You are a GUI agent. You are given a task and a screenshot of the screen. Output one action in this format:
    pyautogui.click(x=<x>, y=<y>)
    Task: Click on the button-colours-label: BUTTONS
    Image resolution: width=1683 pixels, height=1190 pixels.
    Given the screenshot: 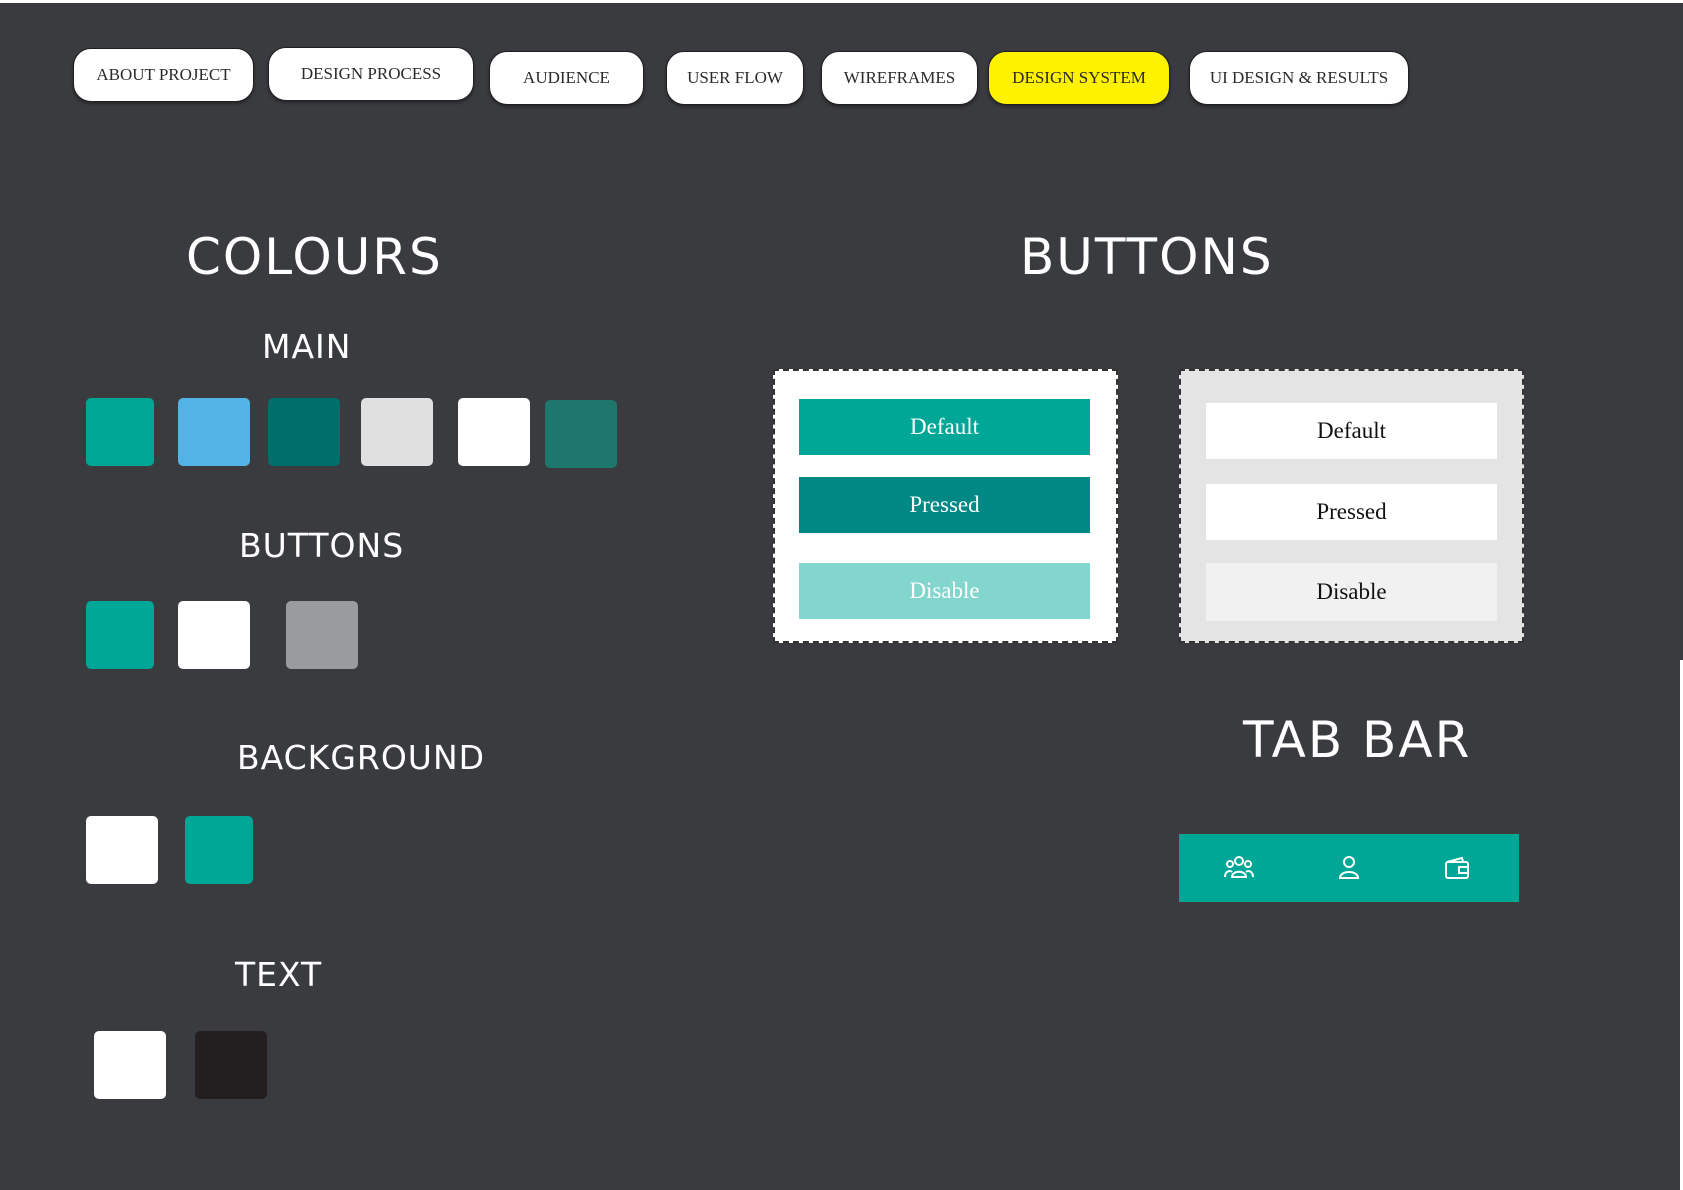 What is the action you would take?
    pyautogui.click(x=322, y=545)
    